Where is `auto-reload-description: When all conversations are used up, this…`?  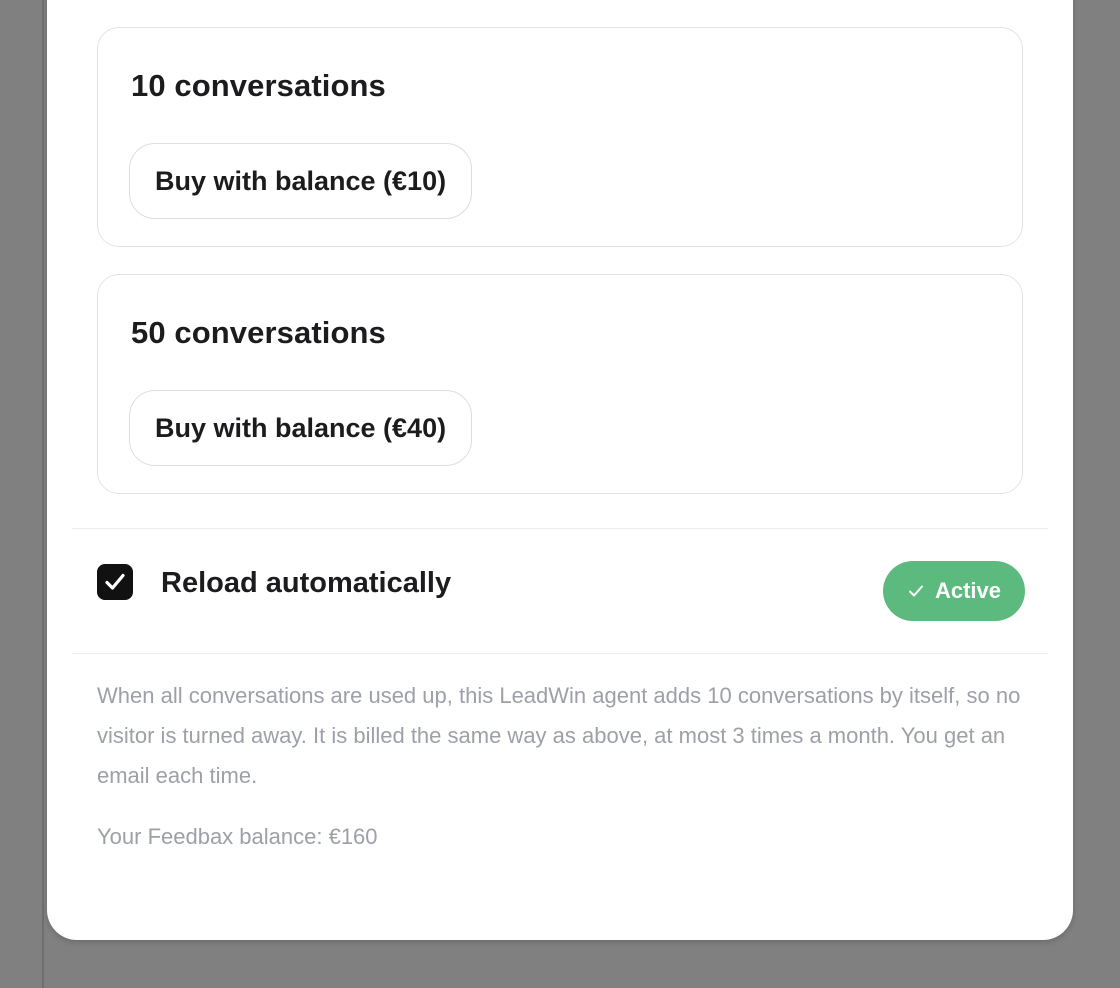 auto-reload-description: When all conversations are used up, this… is located at coordinates (559, 735).